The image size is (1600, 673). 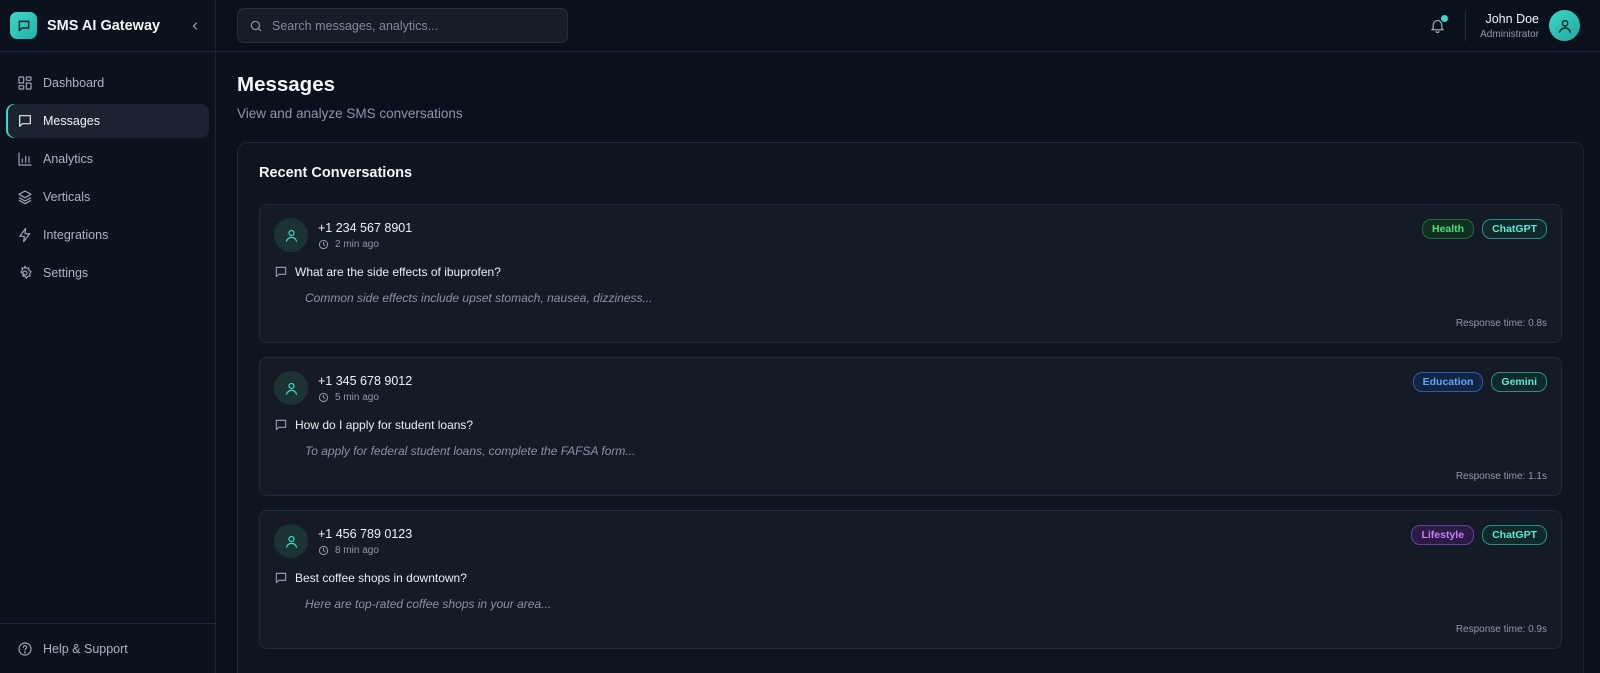 What do you see at coordinates (1509, 34) in the screenshot?
I see `user-role: Administrator` at bounding box center [1509, 34].